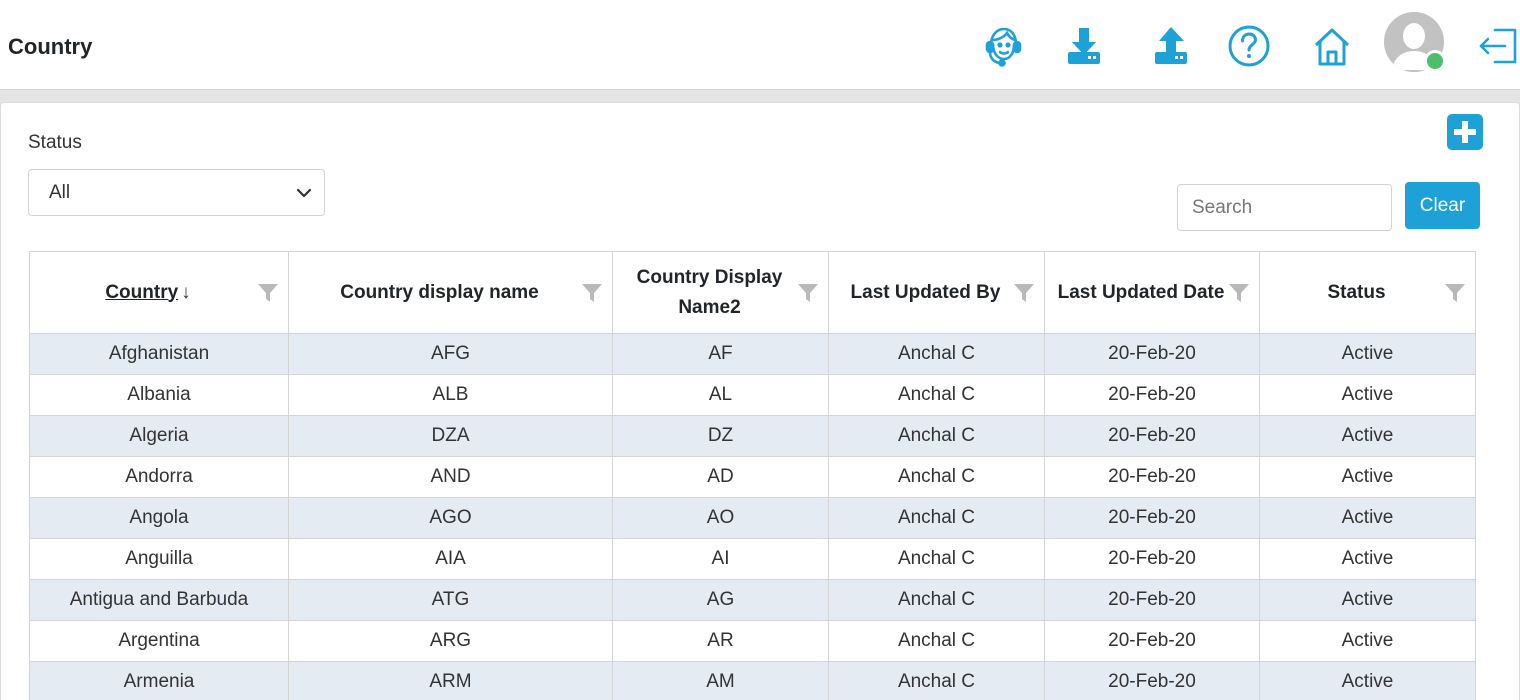 Image resolution: width=1520 pixels, height=700 pixels. Describe the element at coordinates (159, 559) in the screenshot. I see `cell-country: Anguilla` at that location.